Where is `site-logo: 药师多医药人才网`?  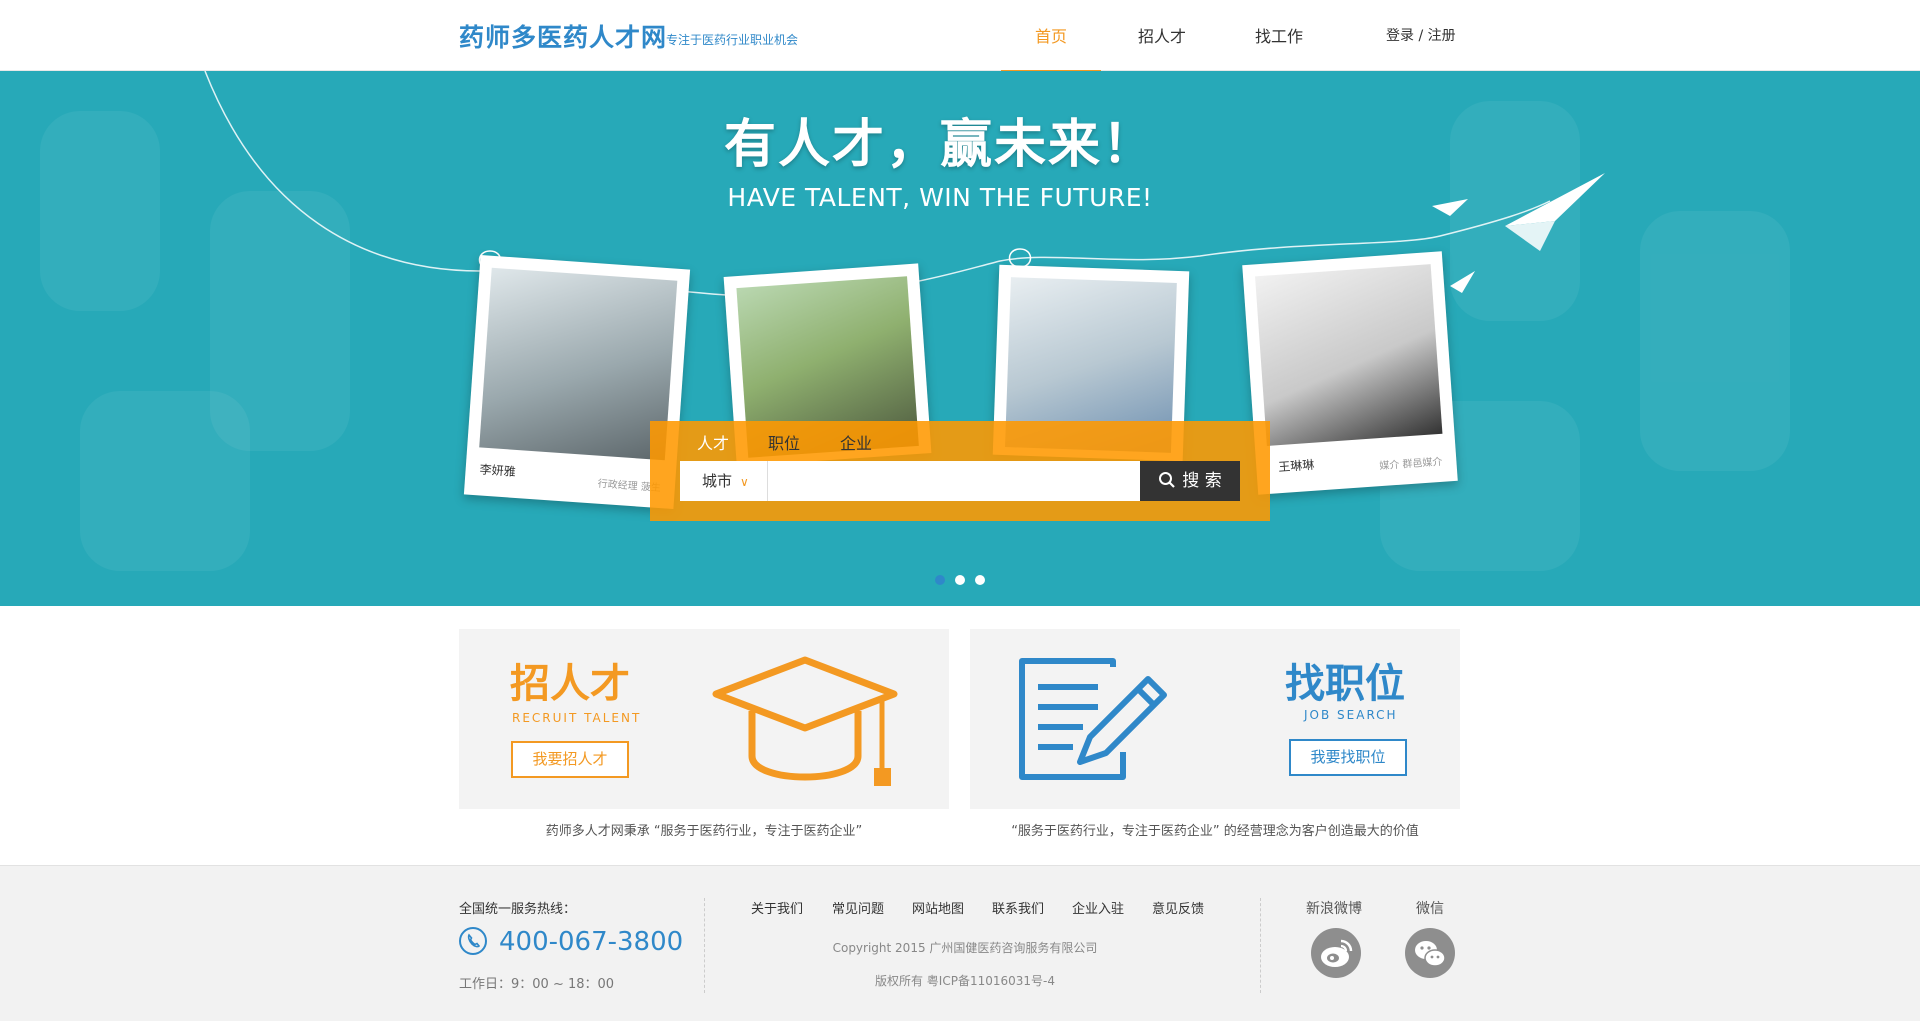
site-logo: 药师多医药人才网 is located at coordinates (563, 36).